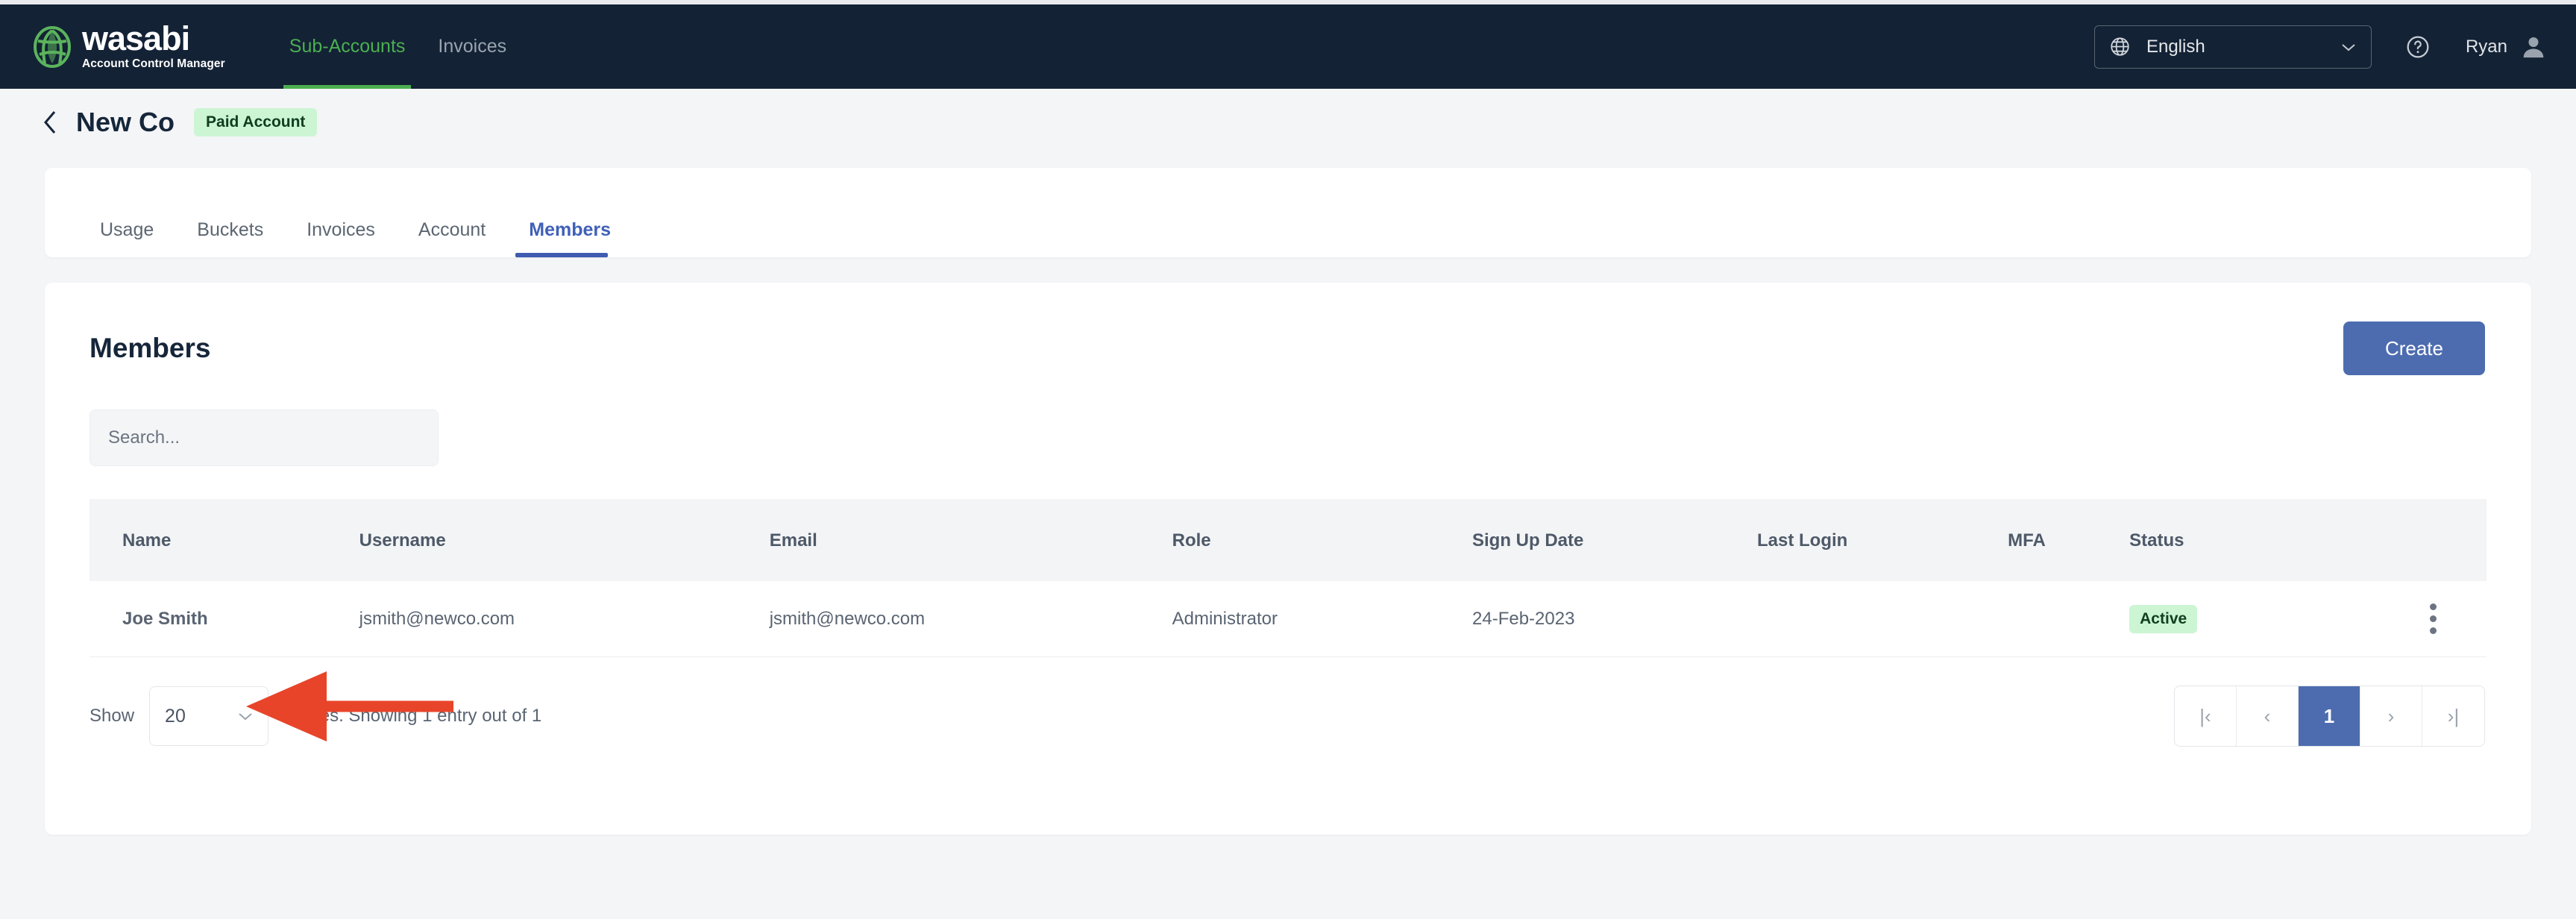 The height and width of the screenshot is (919, 2576). What do you see at coordinates (2255, 619) in the screenshot?
I see `cell-status: Active` at bounding box center [2255, 619].